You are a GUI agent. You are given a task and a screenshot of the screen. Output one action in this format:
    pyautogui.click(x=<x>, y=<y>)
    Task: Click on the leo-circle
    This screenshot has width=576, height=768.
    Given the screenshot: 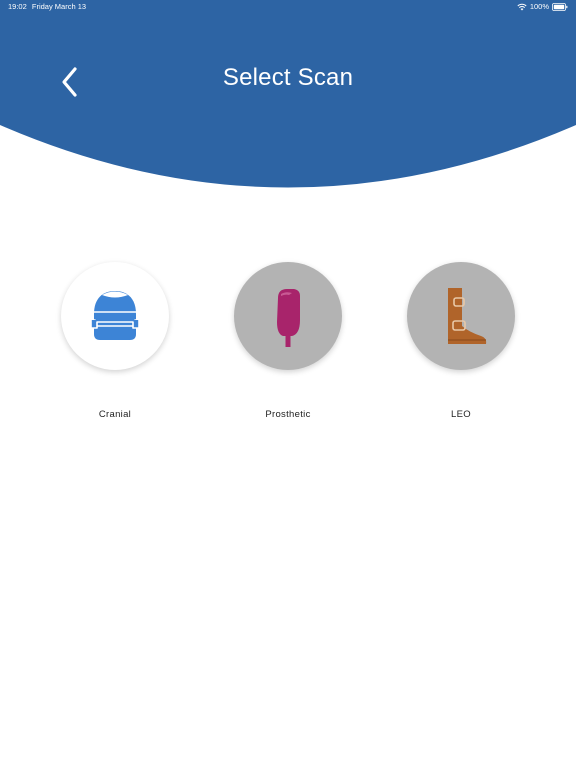 What is the action you would take?
    pyautogui.click(x=461, y=316)
    